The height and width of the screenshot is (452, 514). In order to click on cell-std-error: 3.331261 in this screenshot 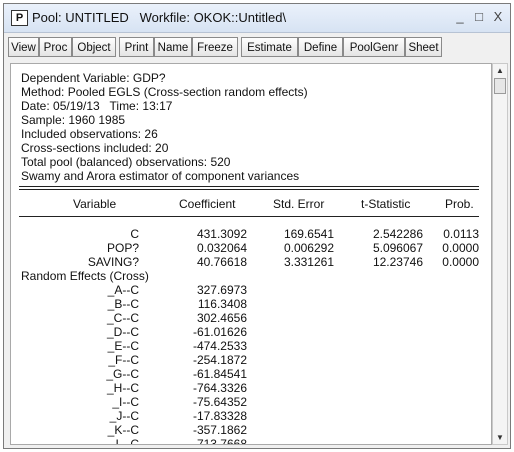, I will do `click(308, 262)`.